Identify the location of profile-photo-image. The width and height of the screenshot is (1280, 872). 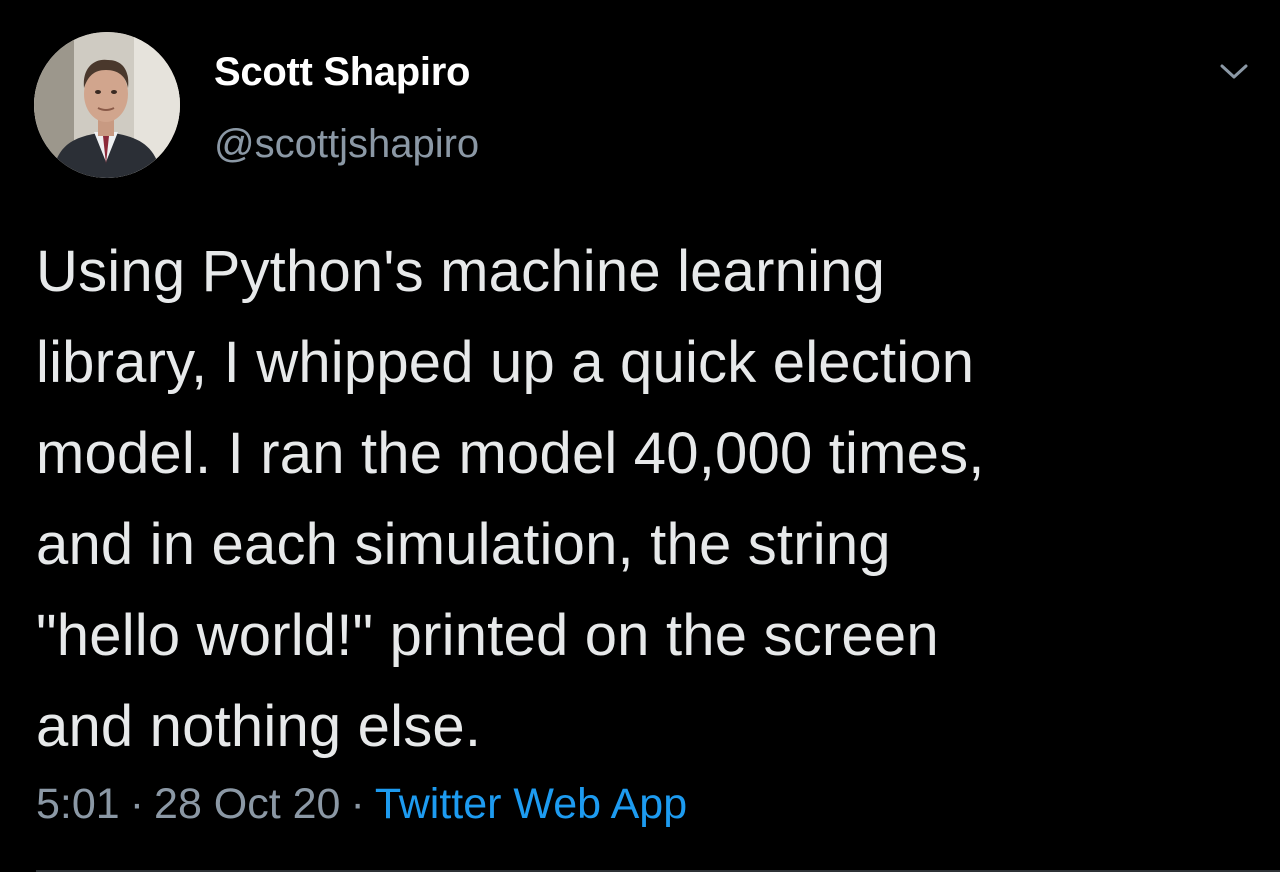
(107, 105).